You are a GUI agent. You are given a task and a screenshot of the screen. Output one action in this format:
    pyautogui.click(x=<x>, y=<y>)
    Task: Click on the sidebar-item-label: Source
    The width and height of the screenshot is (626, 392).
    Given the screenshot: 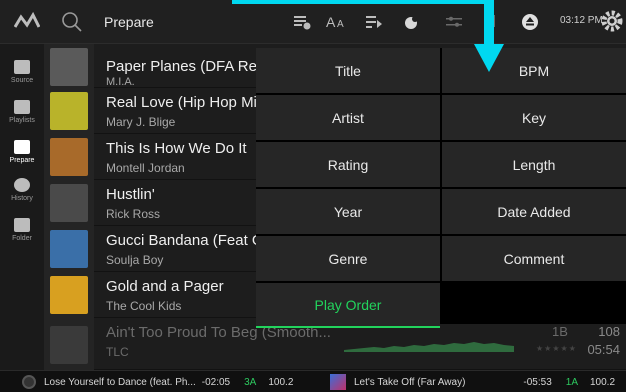 What is the action you would take?
    pyautogui.click(x=22, y=80)
    